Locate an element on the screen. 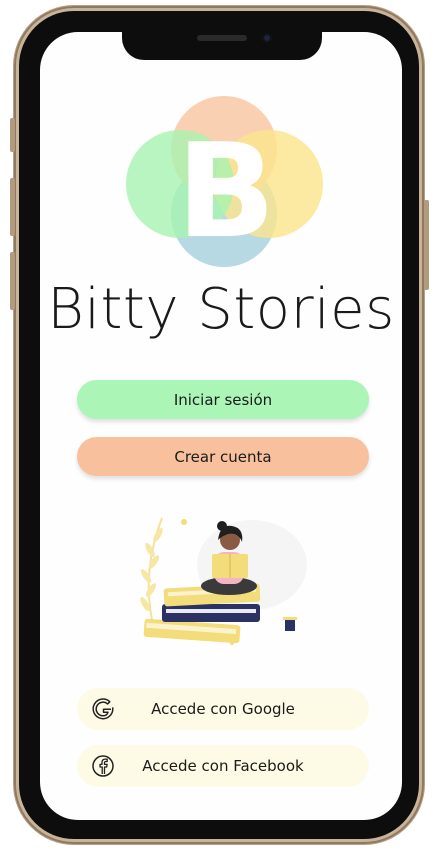 The width and height of the screenshot is (440, 853). facebook-login-label: Accede con Facebook is located at coordinates (223, 766).